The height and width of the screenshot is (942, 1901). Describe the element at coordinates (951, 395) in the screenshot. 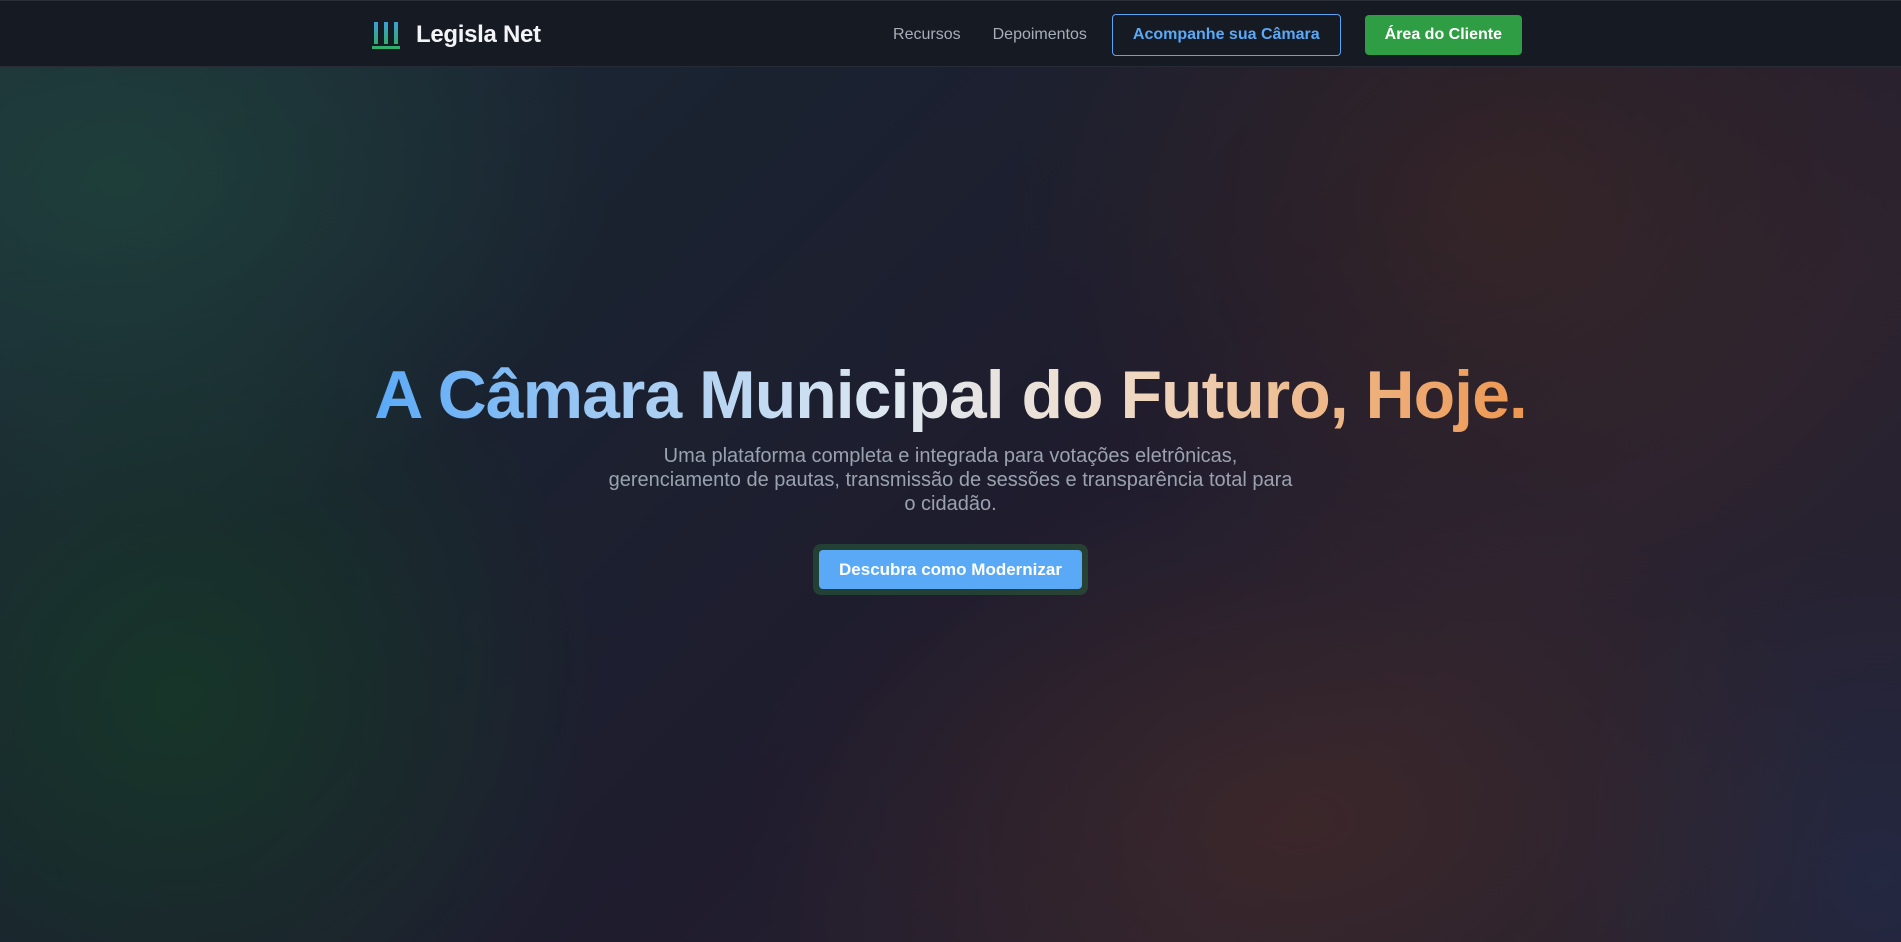

I see `hero-title: A Câmara Municipal do Futuro, Hoje.` at that location.